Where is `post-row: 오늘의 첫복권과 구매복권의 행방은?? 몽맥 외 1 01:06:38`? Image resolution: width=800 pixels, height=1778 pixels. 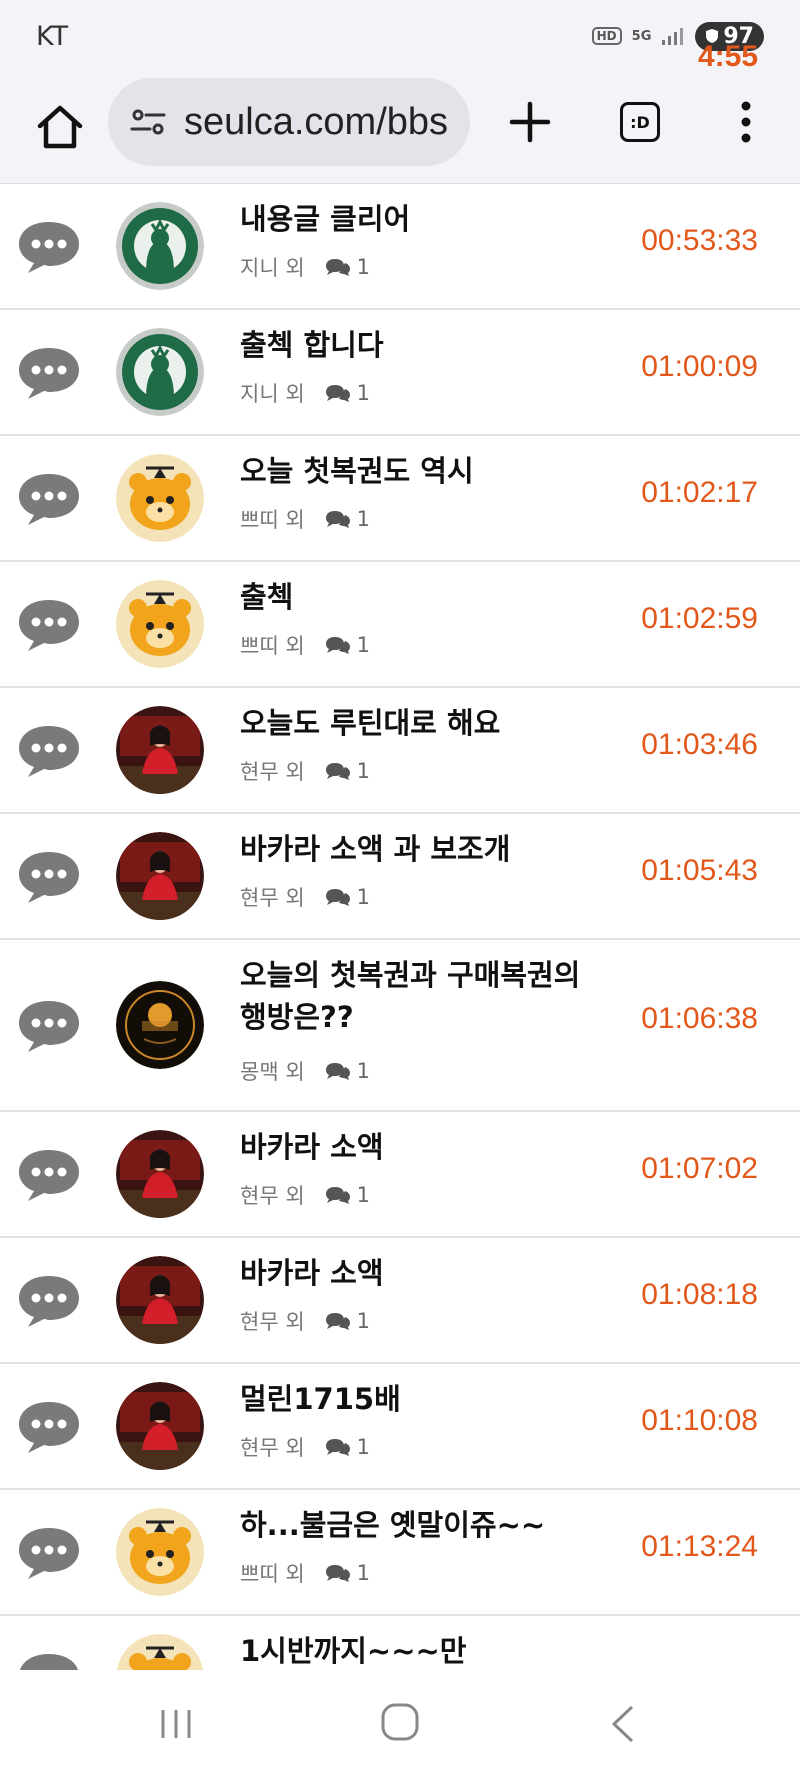
post-row: 오늘의 첫복권과 구매복권의 행방은?? 몽맥 외 1 01:06:38 is located at coordinates (400, 1026).